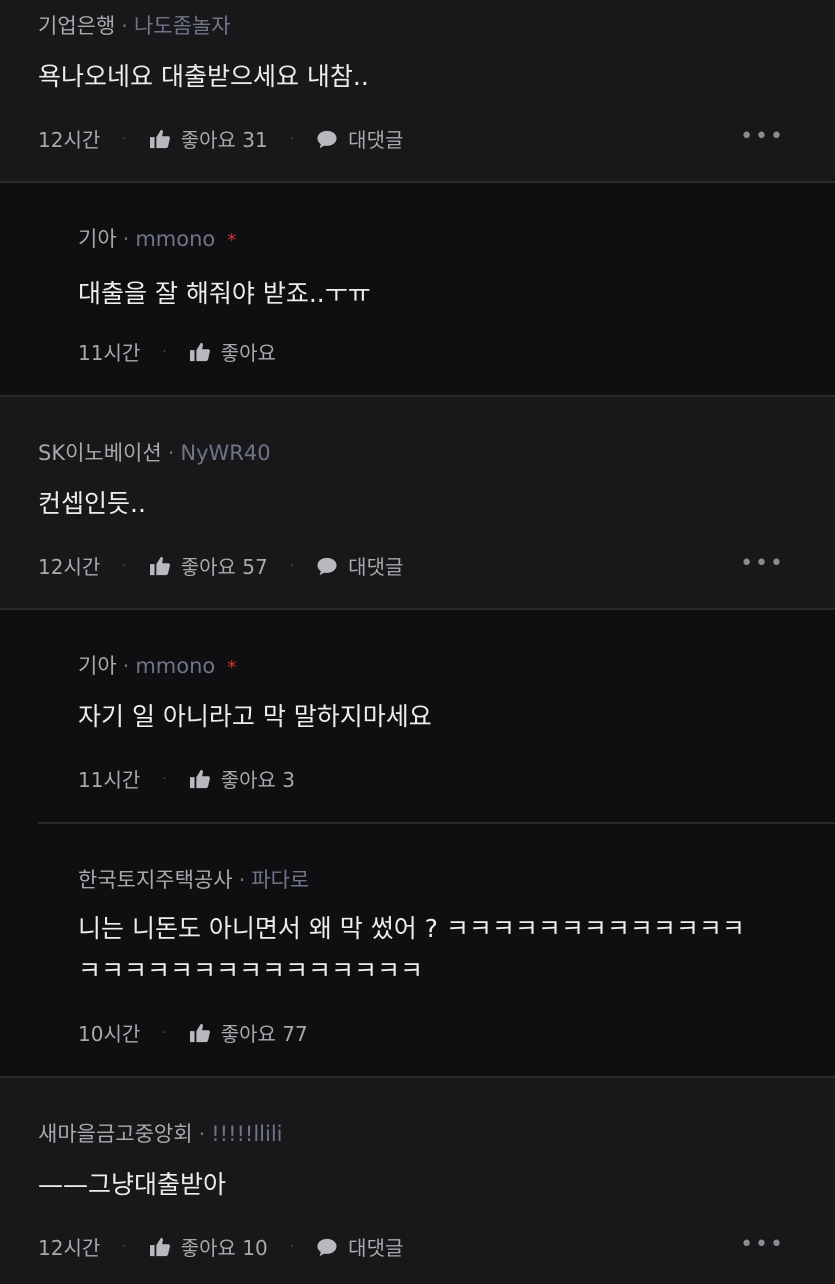 The height and width of the screenshot is (1284, 835). I want to click on comment-text-line-1: 니는 니돈도 아니면서 왜 막 썼어 ? ㅋㅋㅋㅋㅋㅋㅋㅋㅋㅋㅋㅋㅋ, so click(411, 928).